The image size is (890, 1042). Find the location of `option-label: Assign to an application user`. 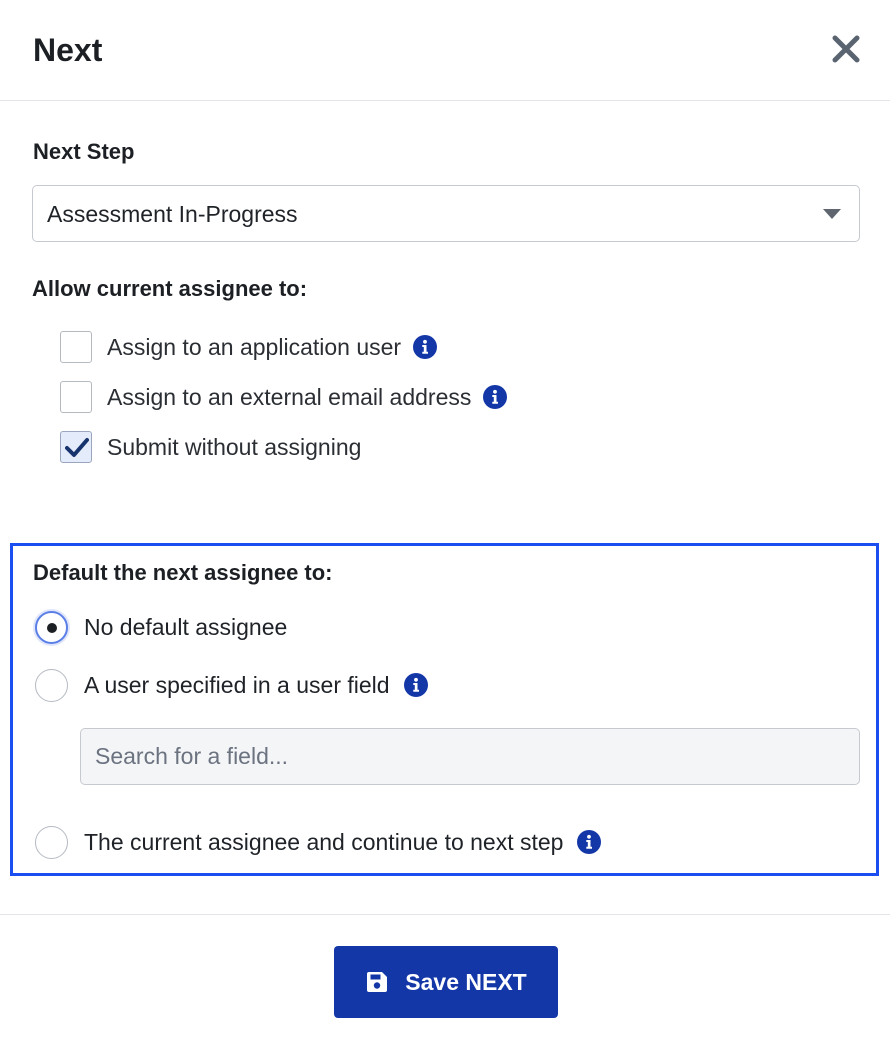

option-label: Assign to an application user is located at coordinates (254, 347).